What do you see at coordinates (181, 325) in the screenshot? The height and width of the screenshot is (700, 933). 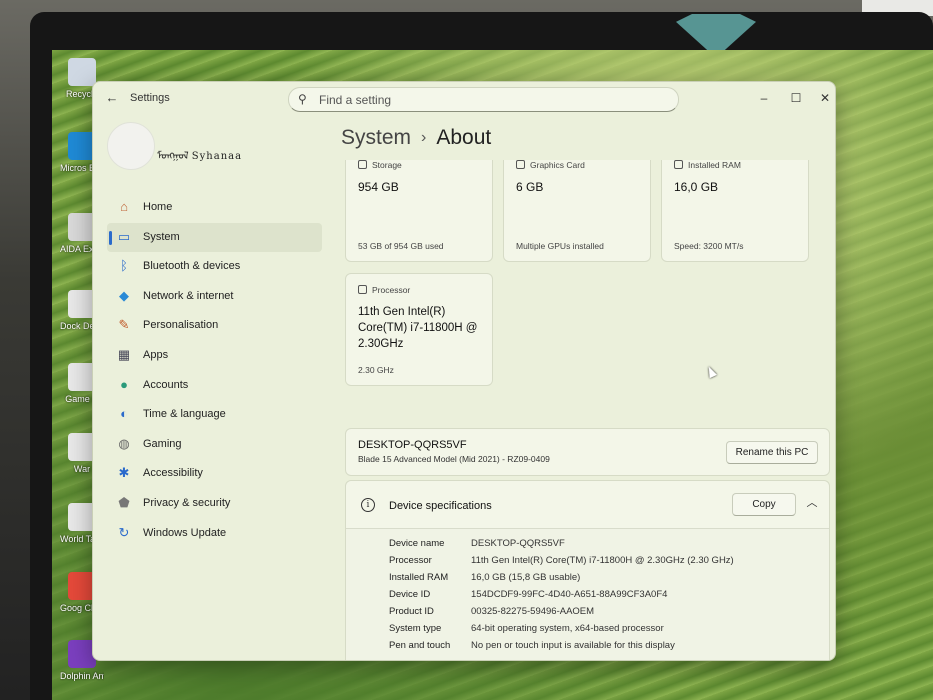 I see `sidebar-item-label: Personalisation` at bounding box center [181, 325].